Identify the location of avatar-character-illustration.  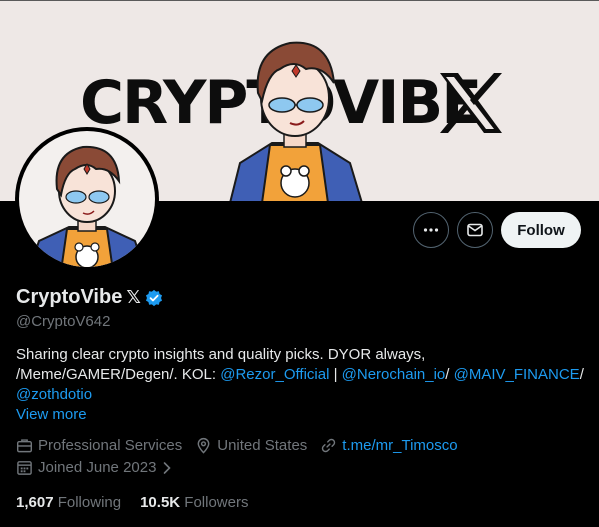
(87, 206).